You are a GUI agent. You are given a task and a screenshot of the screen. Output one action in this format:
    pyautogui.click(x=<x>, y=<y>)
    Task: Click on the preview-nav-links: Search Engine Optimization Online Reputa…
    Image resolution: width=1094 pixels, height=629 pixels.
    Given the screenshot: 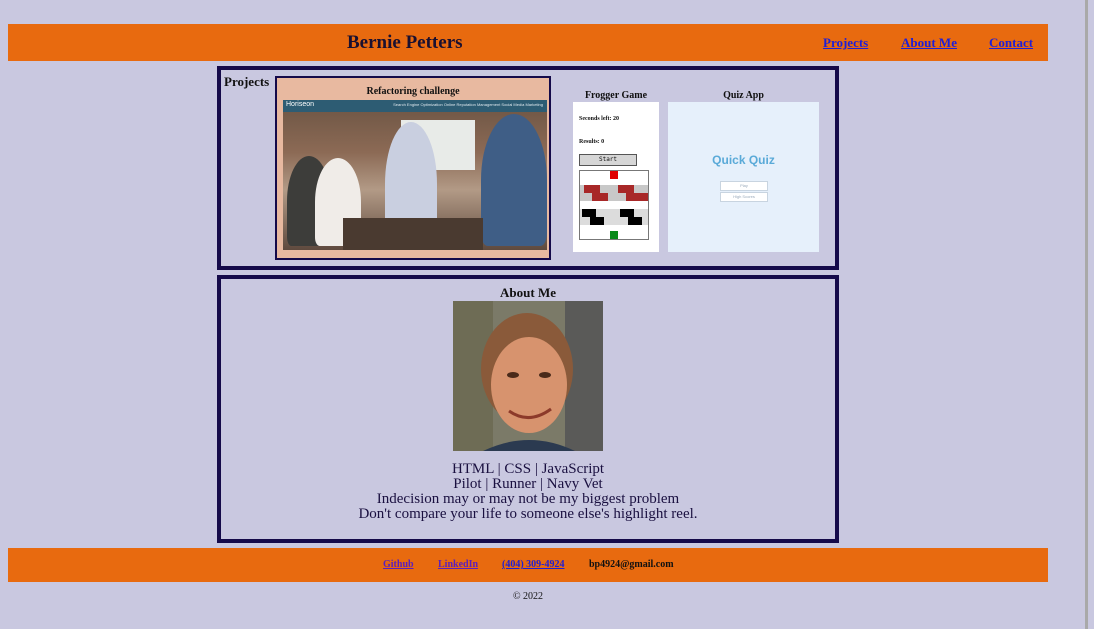 What is the action you would take?
    pyautogui.click(x=468, y=104)
    